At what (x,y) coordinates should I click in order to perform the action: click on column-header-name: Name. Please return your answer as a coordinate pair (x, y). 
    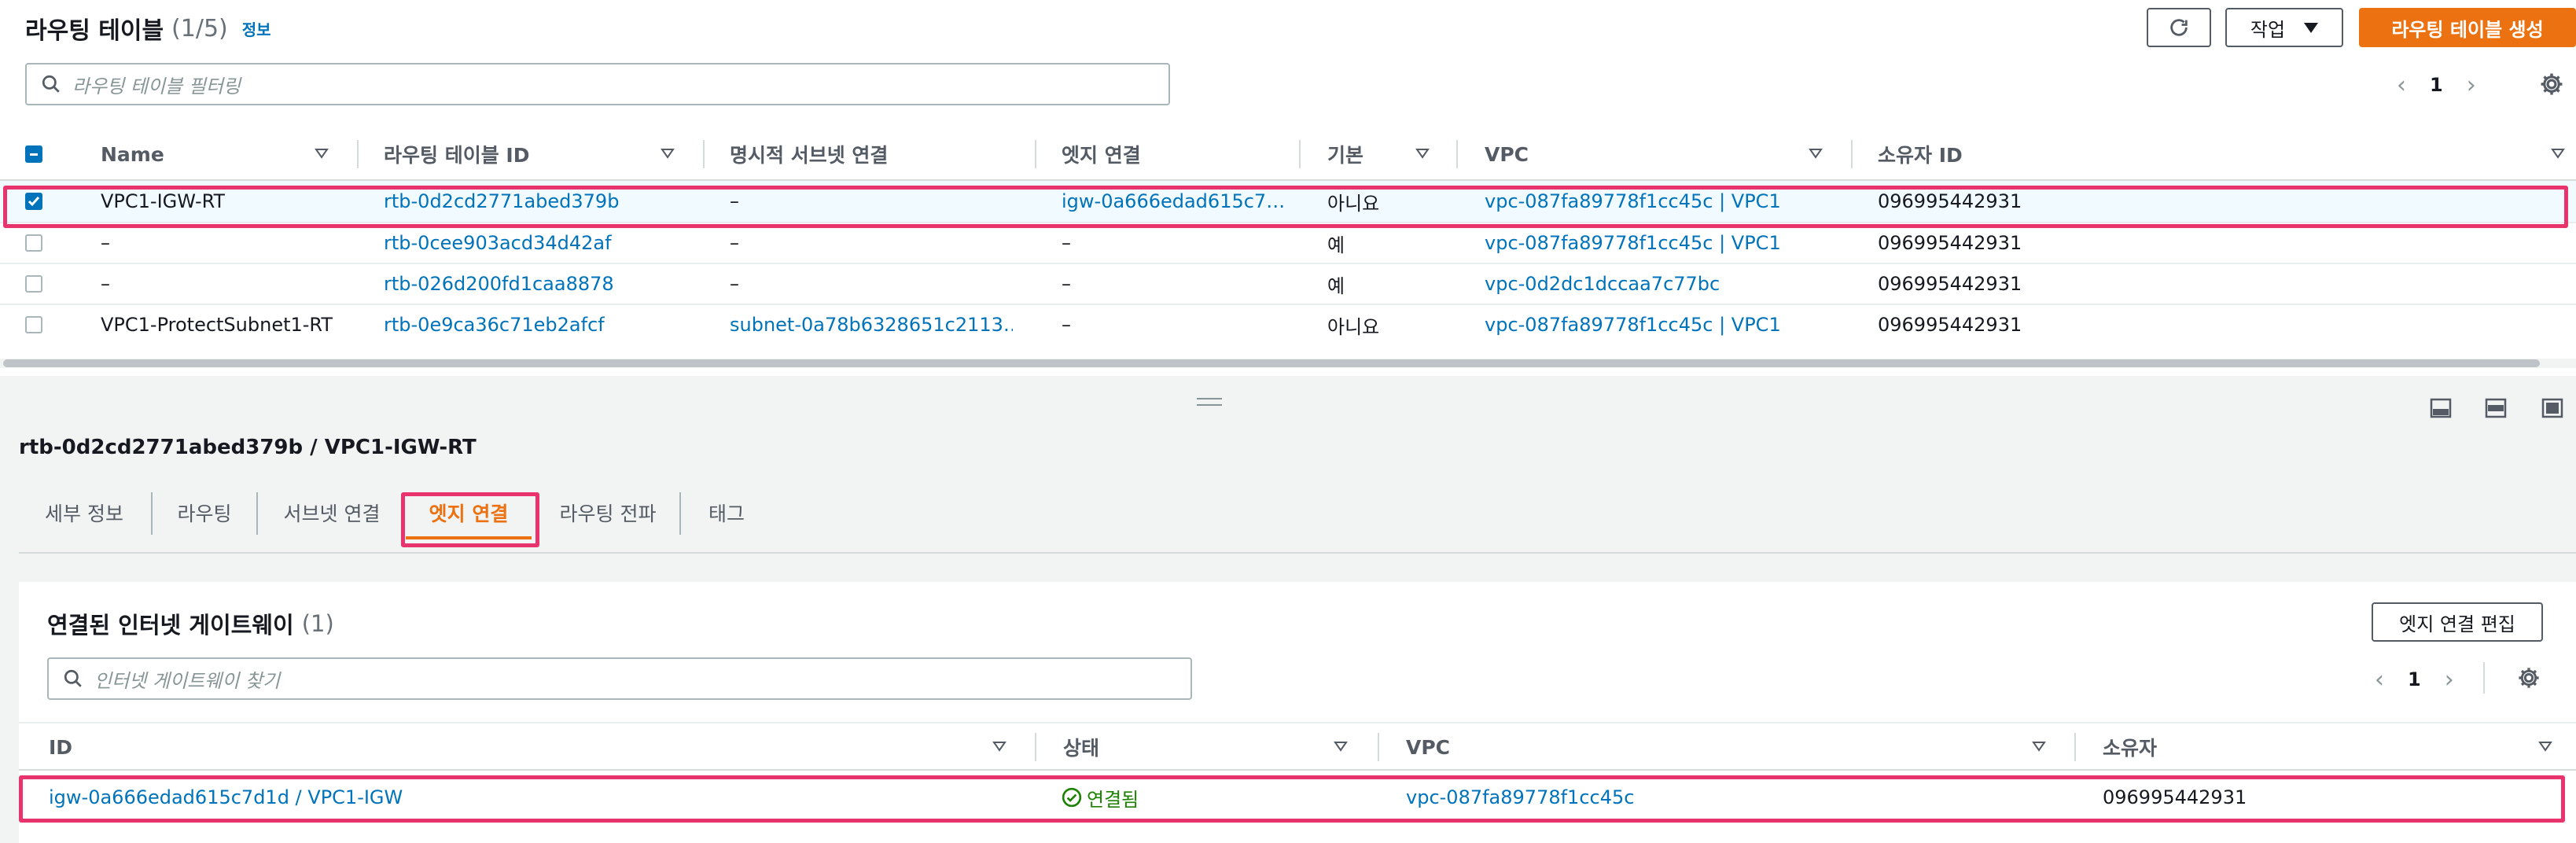
    Looking at the image, I should click on (132, 154).